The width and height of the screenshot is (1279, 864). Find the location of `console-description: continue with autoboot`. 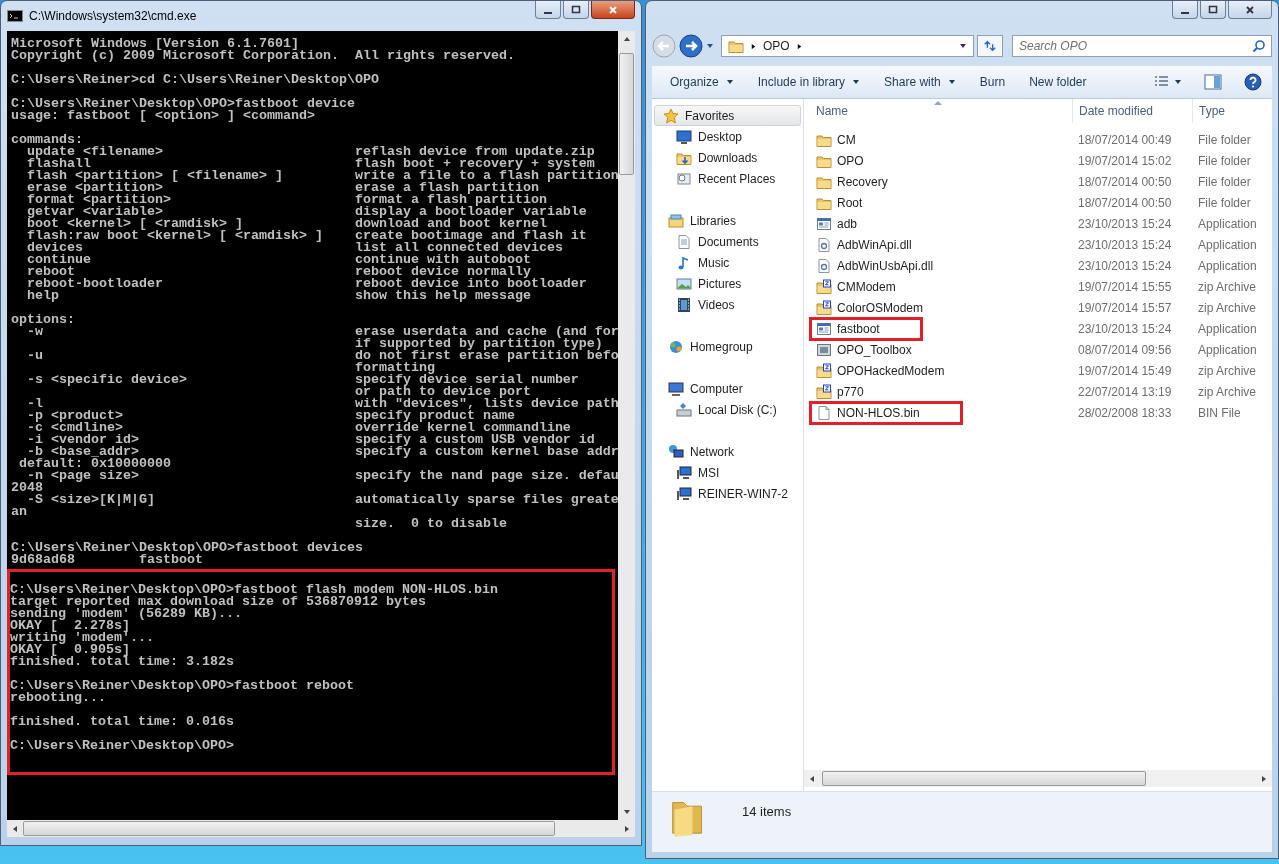

console-description: continue with autoboot is located at coordinates (443, 260).